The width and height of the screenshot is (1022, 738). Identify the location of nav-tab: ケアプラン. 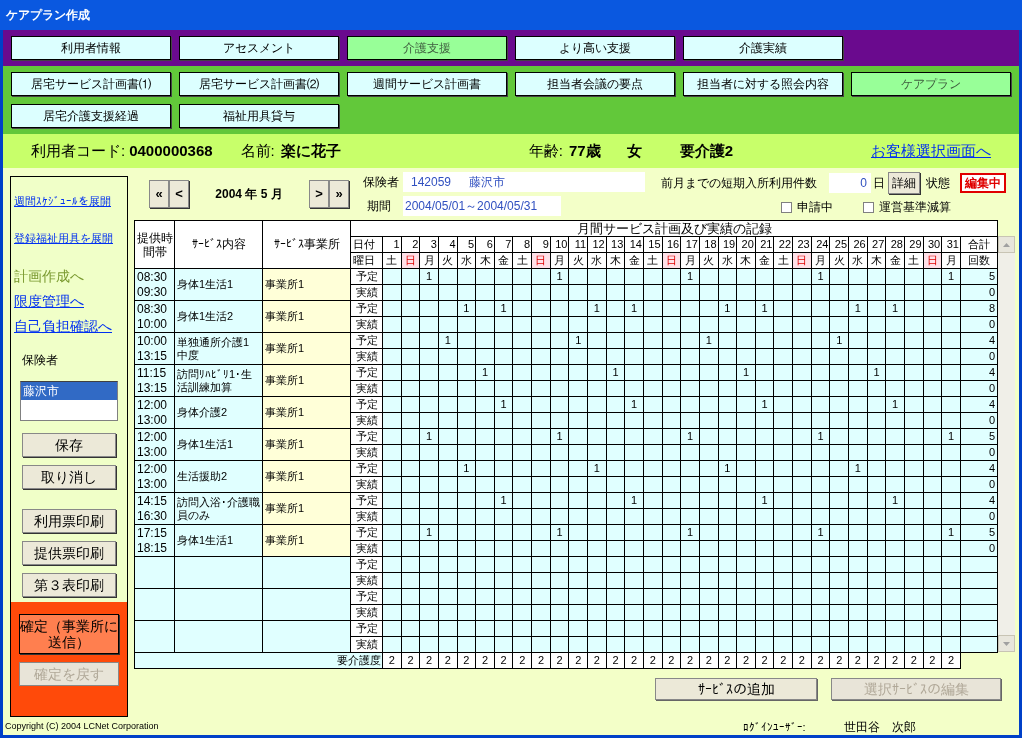
(931, 84).